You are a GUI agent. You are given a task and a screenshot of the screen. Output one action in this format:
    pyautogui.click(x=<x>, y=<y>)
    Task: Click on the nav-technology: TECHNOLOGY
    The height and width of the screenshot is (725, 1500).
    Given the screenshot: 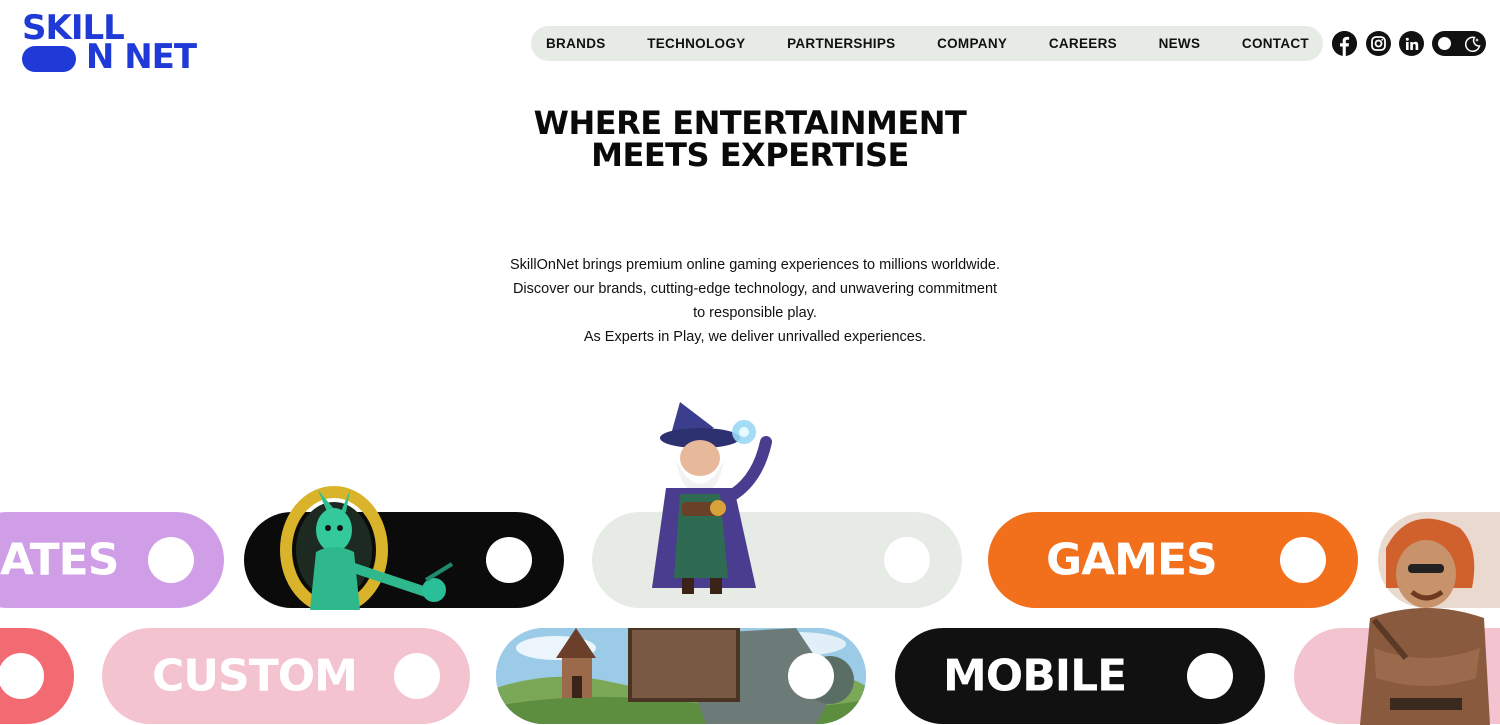 What is the action you would take?
    pyautogui.click(x=696, y=43)
    